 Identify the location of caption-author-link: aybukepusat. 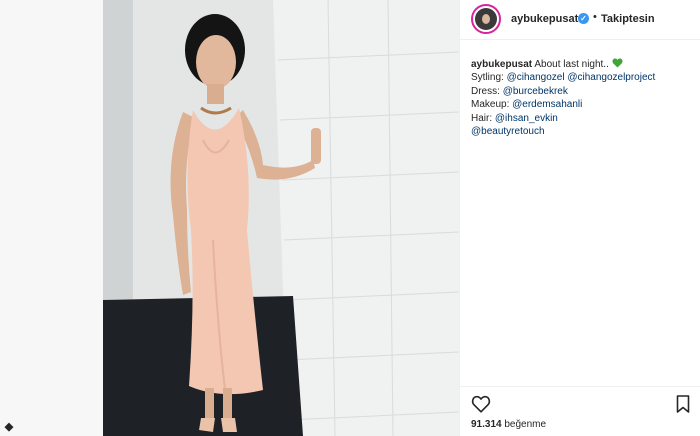
(501, 64).